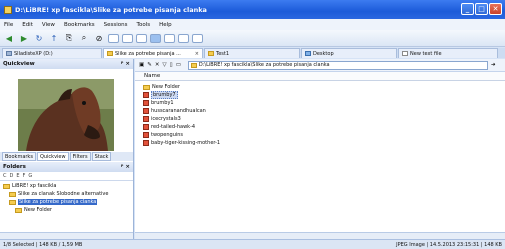  What do you see at coordinates (324, 95) in the screenshot?
I see `list-item-selected: brumby7` at bounding box center [324, 95].